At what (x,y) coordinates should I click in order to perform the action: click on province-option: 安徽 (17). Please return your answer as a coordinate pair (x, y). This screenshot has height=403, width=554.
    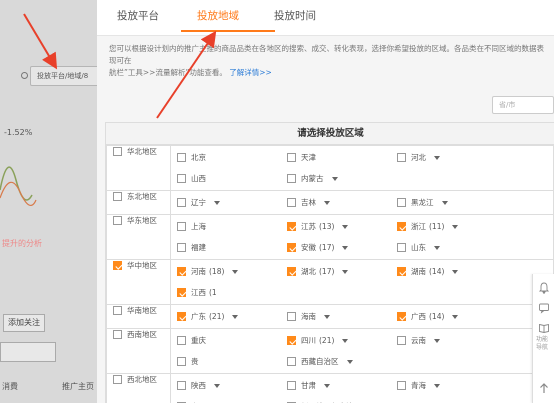
    Looking at the image, I should click on (336, 247).